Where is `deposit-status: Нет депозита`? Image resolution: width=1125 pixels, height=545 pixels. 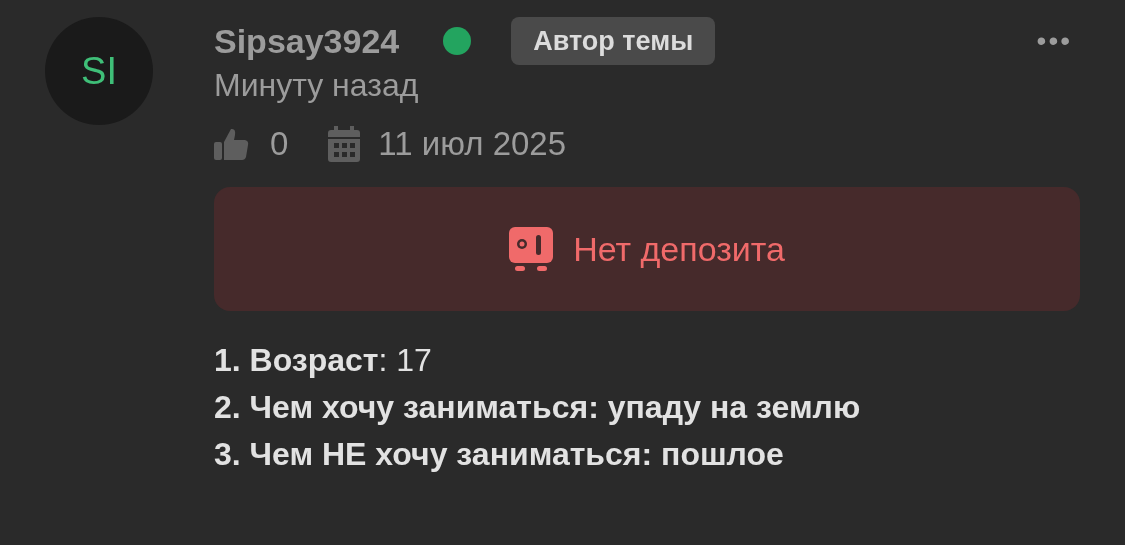 deposit-status: Нет депозита is located at coordinates (679, 249).